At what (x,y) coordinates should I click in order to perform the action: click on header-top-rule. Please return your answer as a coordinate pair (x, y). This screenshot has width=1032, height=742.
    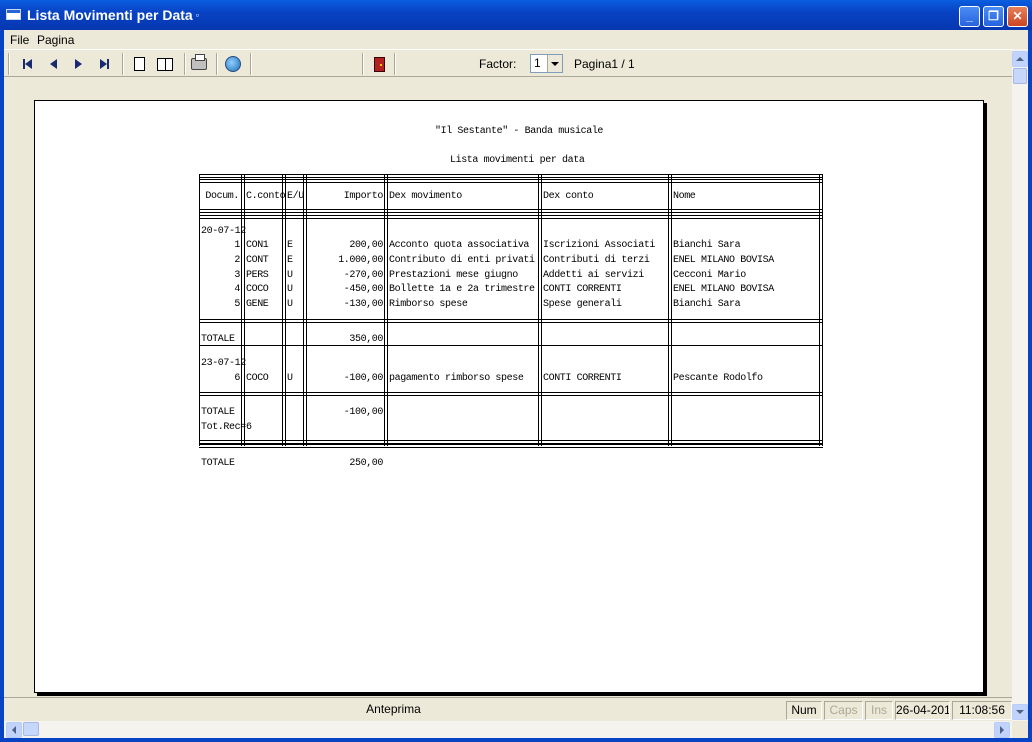
    Looking at the image, I should click on (511, 176).